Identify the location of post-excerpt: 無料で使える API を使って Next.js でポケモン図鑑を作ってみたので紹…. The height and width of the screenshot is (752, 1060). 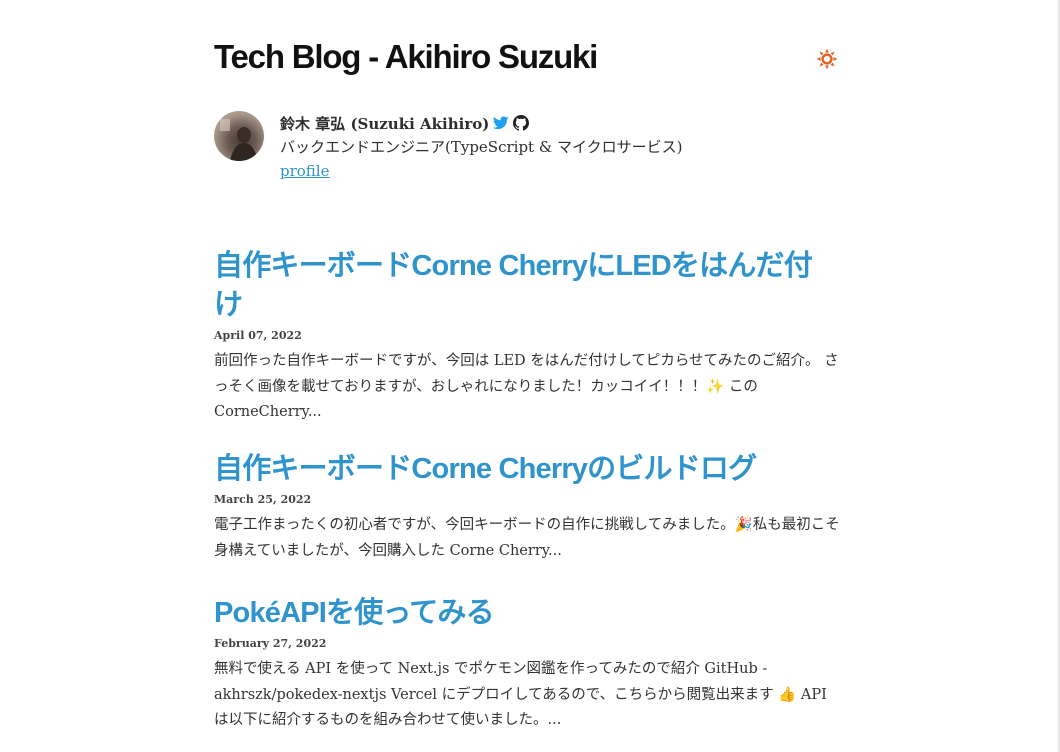
(520, 694).